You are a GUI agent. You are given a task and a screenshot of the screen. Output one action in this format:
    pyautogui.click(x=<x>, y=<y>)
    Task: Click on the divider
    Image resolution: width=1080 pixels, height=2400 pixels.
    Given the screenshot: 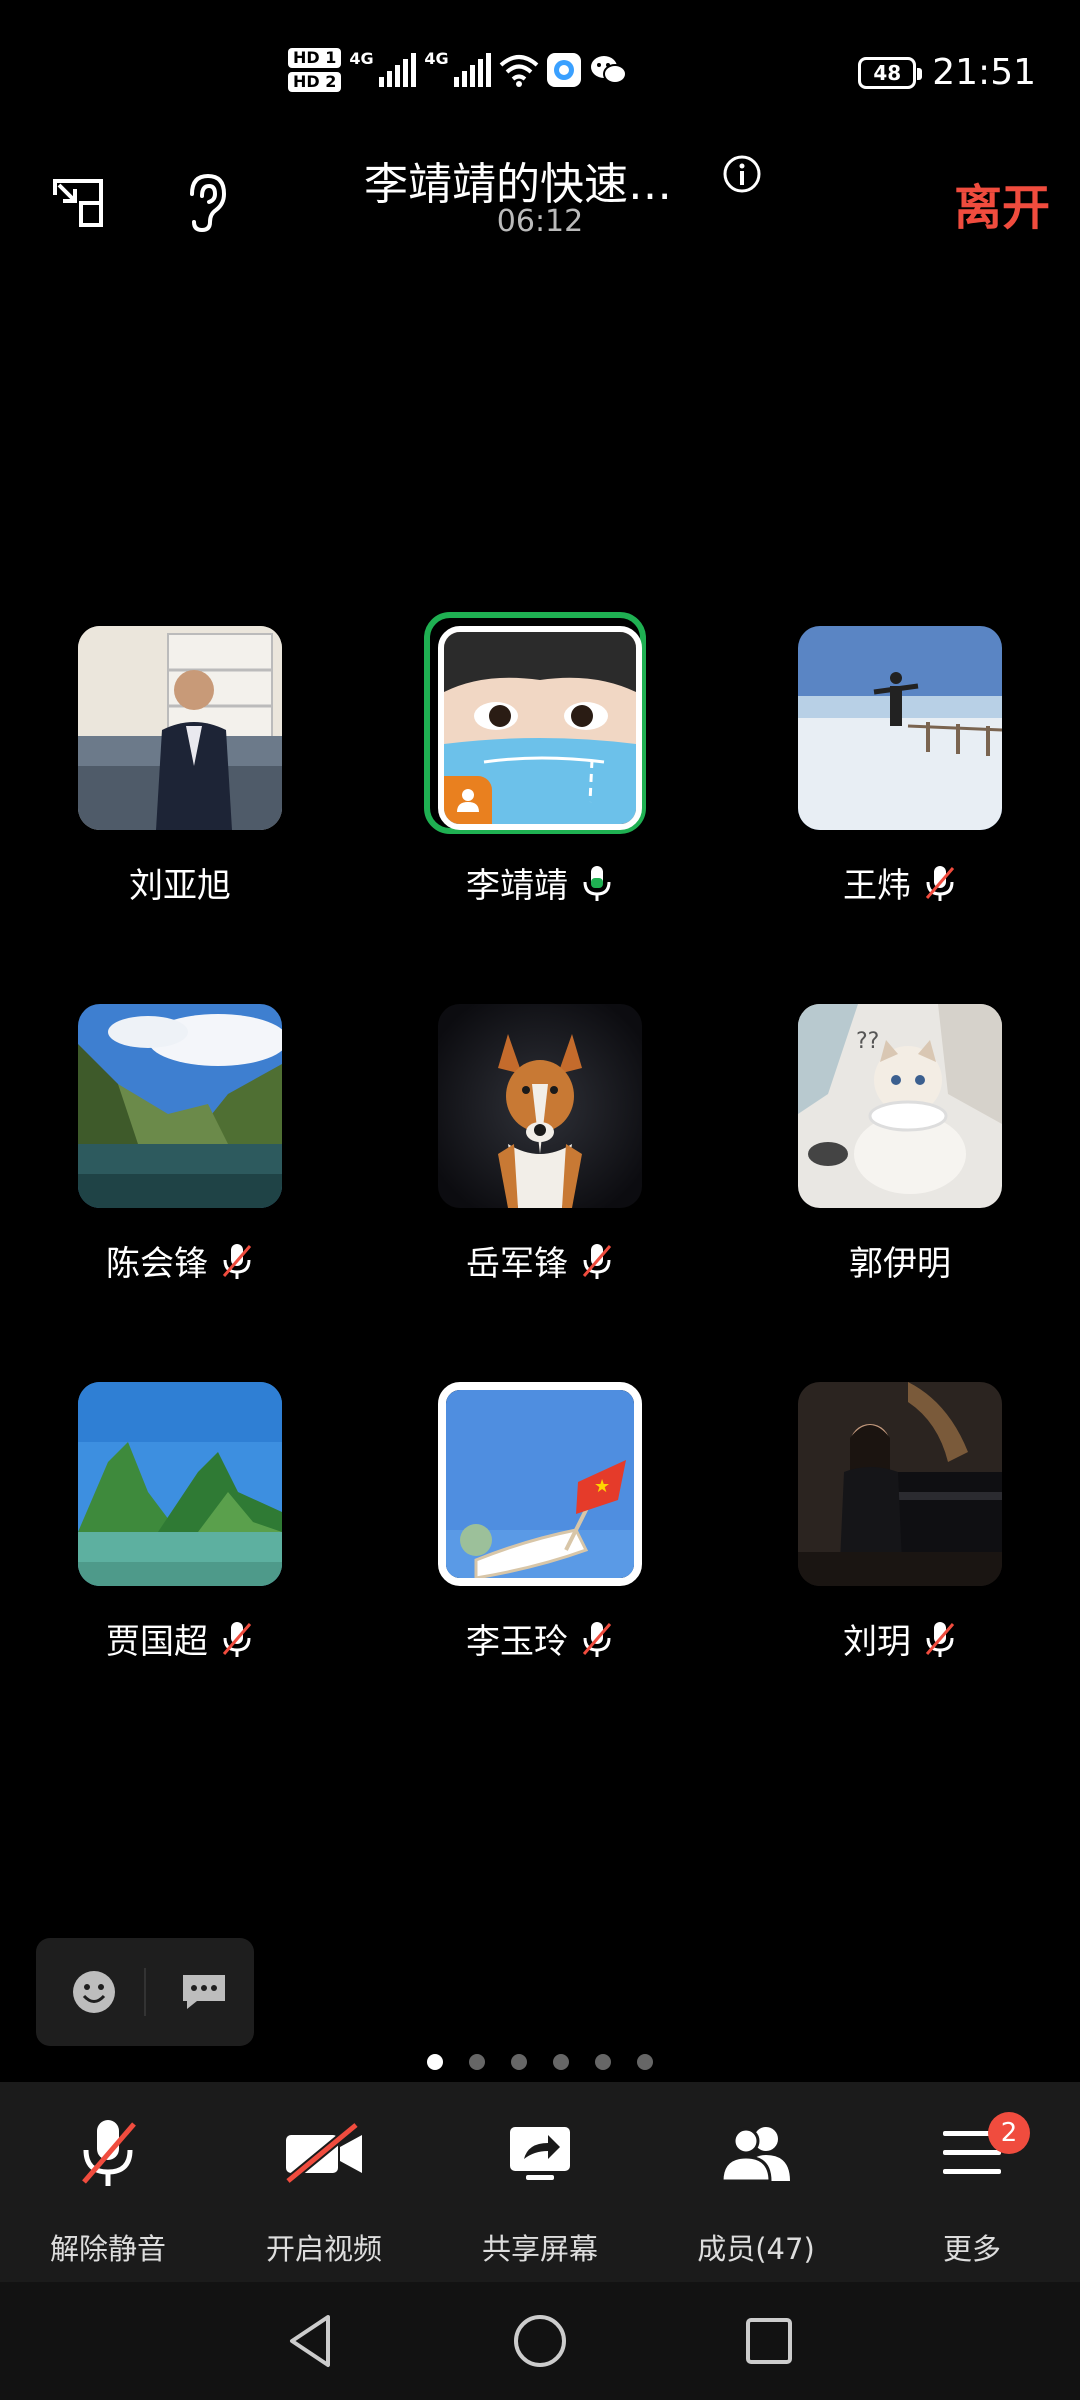 What is the action you would take?
    pyautogui.click(x=145, y=1992)
    